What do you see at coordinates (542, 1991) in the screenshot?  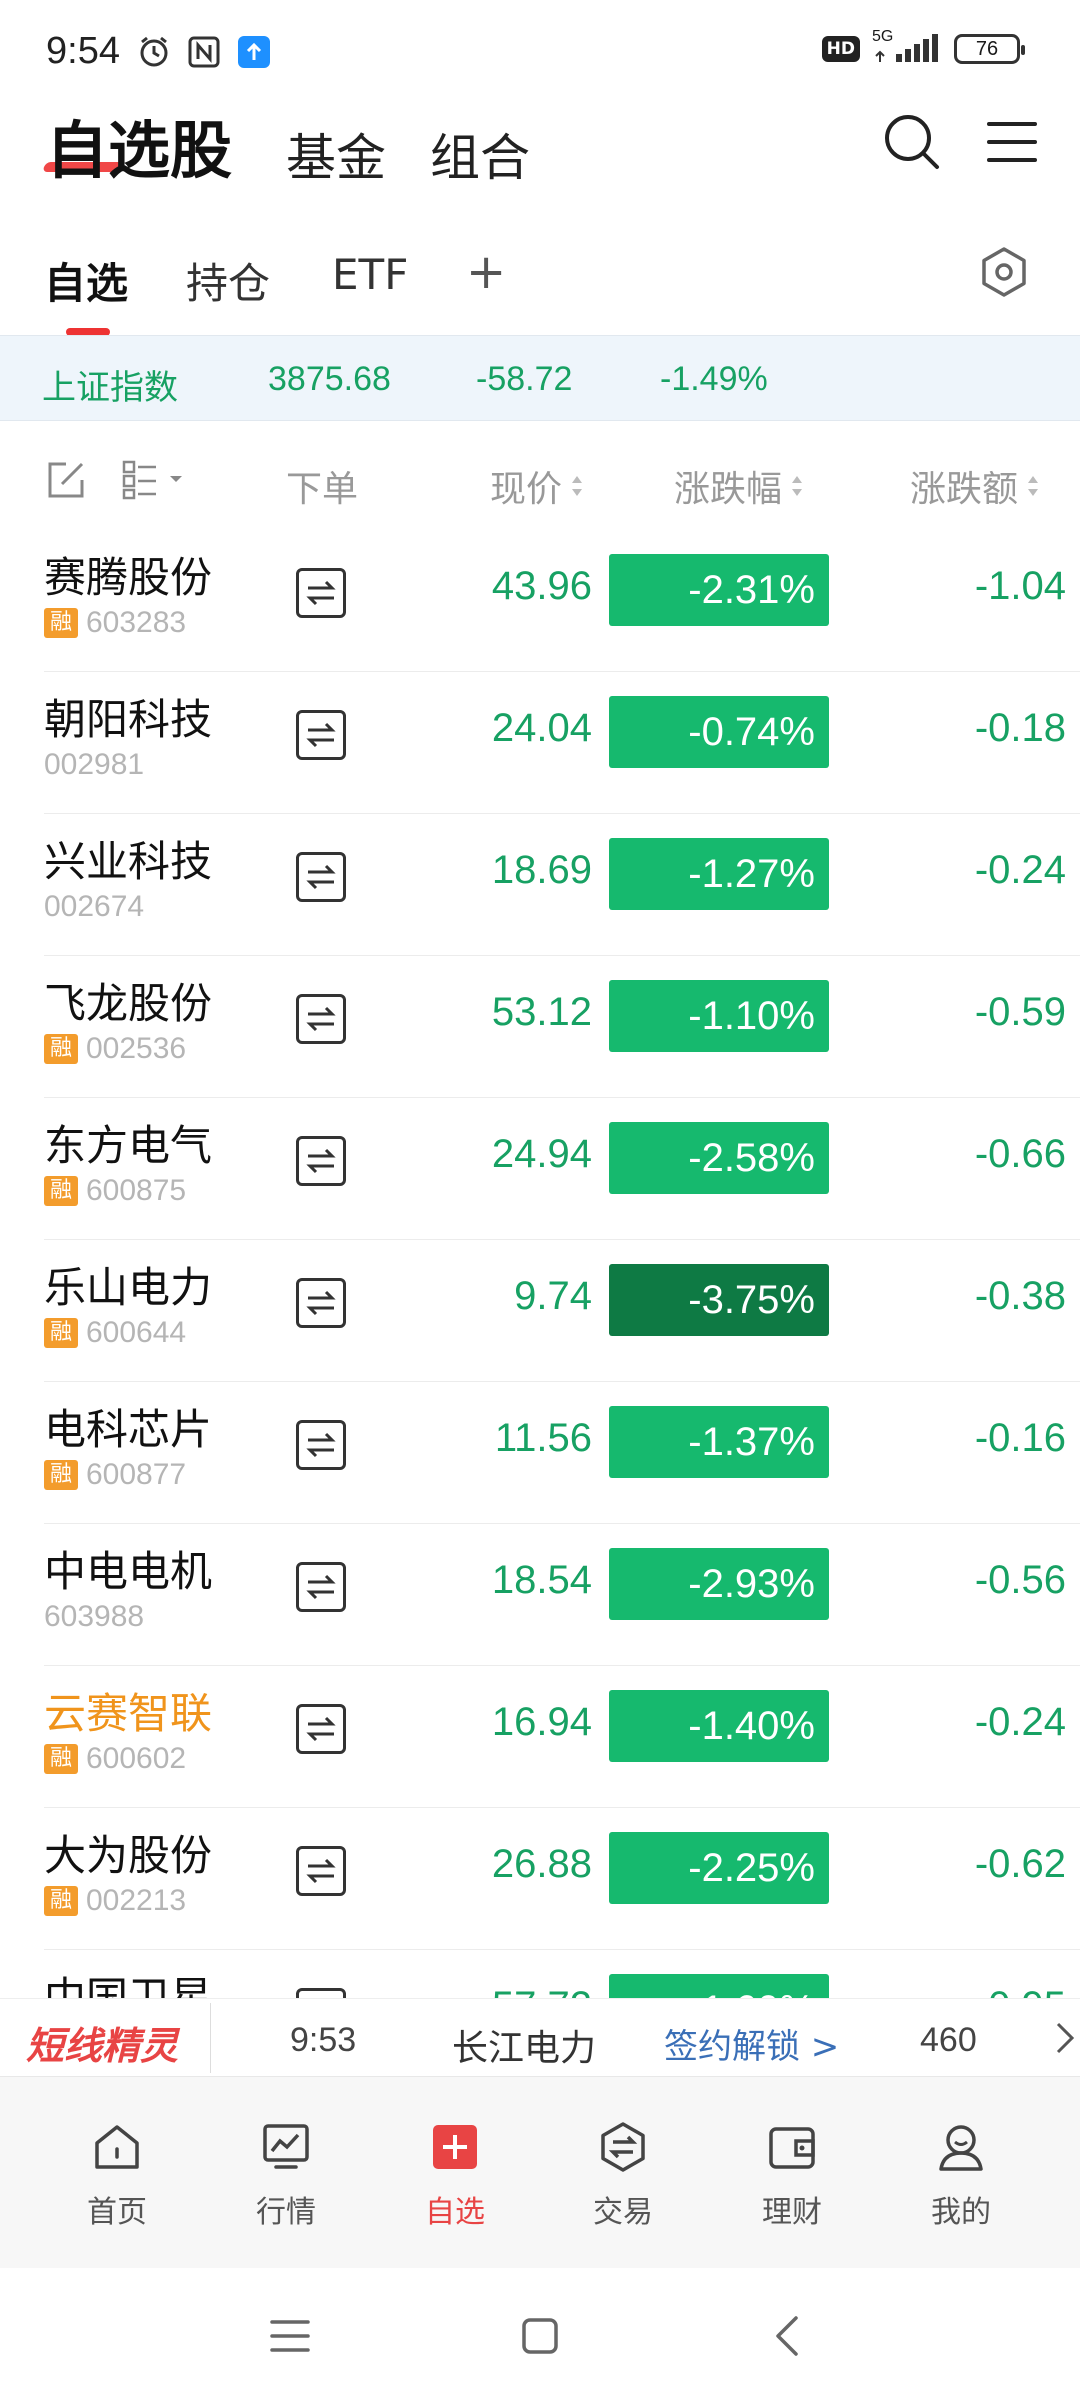 I see `stock-price: 57.72` at bounding box center [542, 1991].